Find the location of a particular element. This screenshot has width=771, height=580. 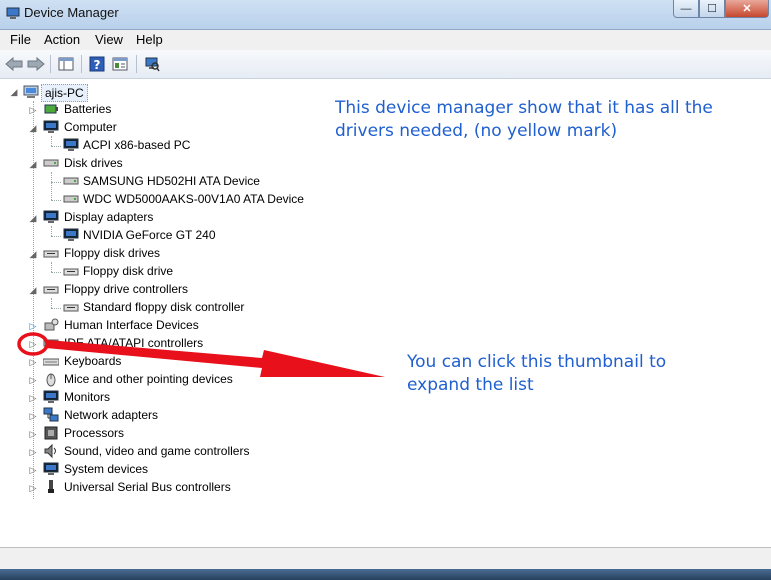

tree-item-batteries: Batteries is located at coordinates (87, 109).